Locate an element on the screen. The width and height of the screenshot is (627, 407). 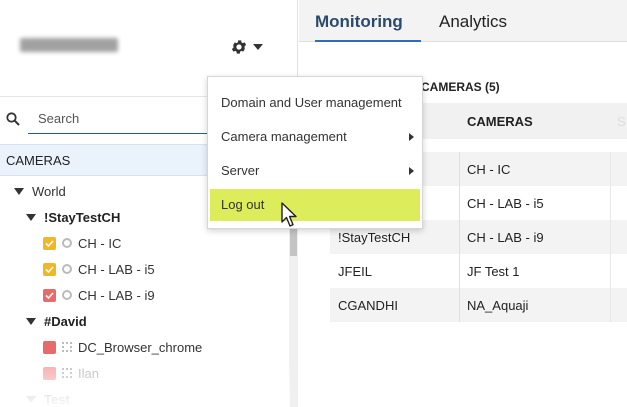
tree-node-label: Test is located at coordinates (57, 399).